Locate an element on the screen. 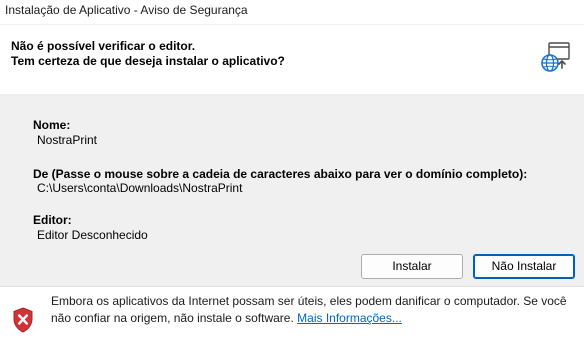 Image resolution: width=584 pixels, height=348 pixels. header-warning-line: Não é possível verificar o editor. is located at coordinates (103, 46).